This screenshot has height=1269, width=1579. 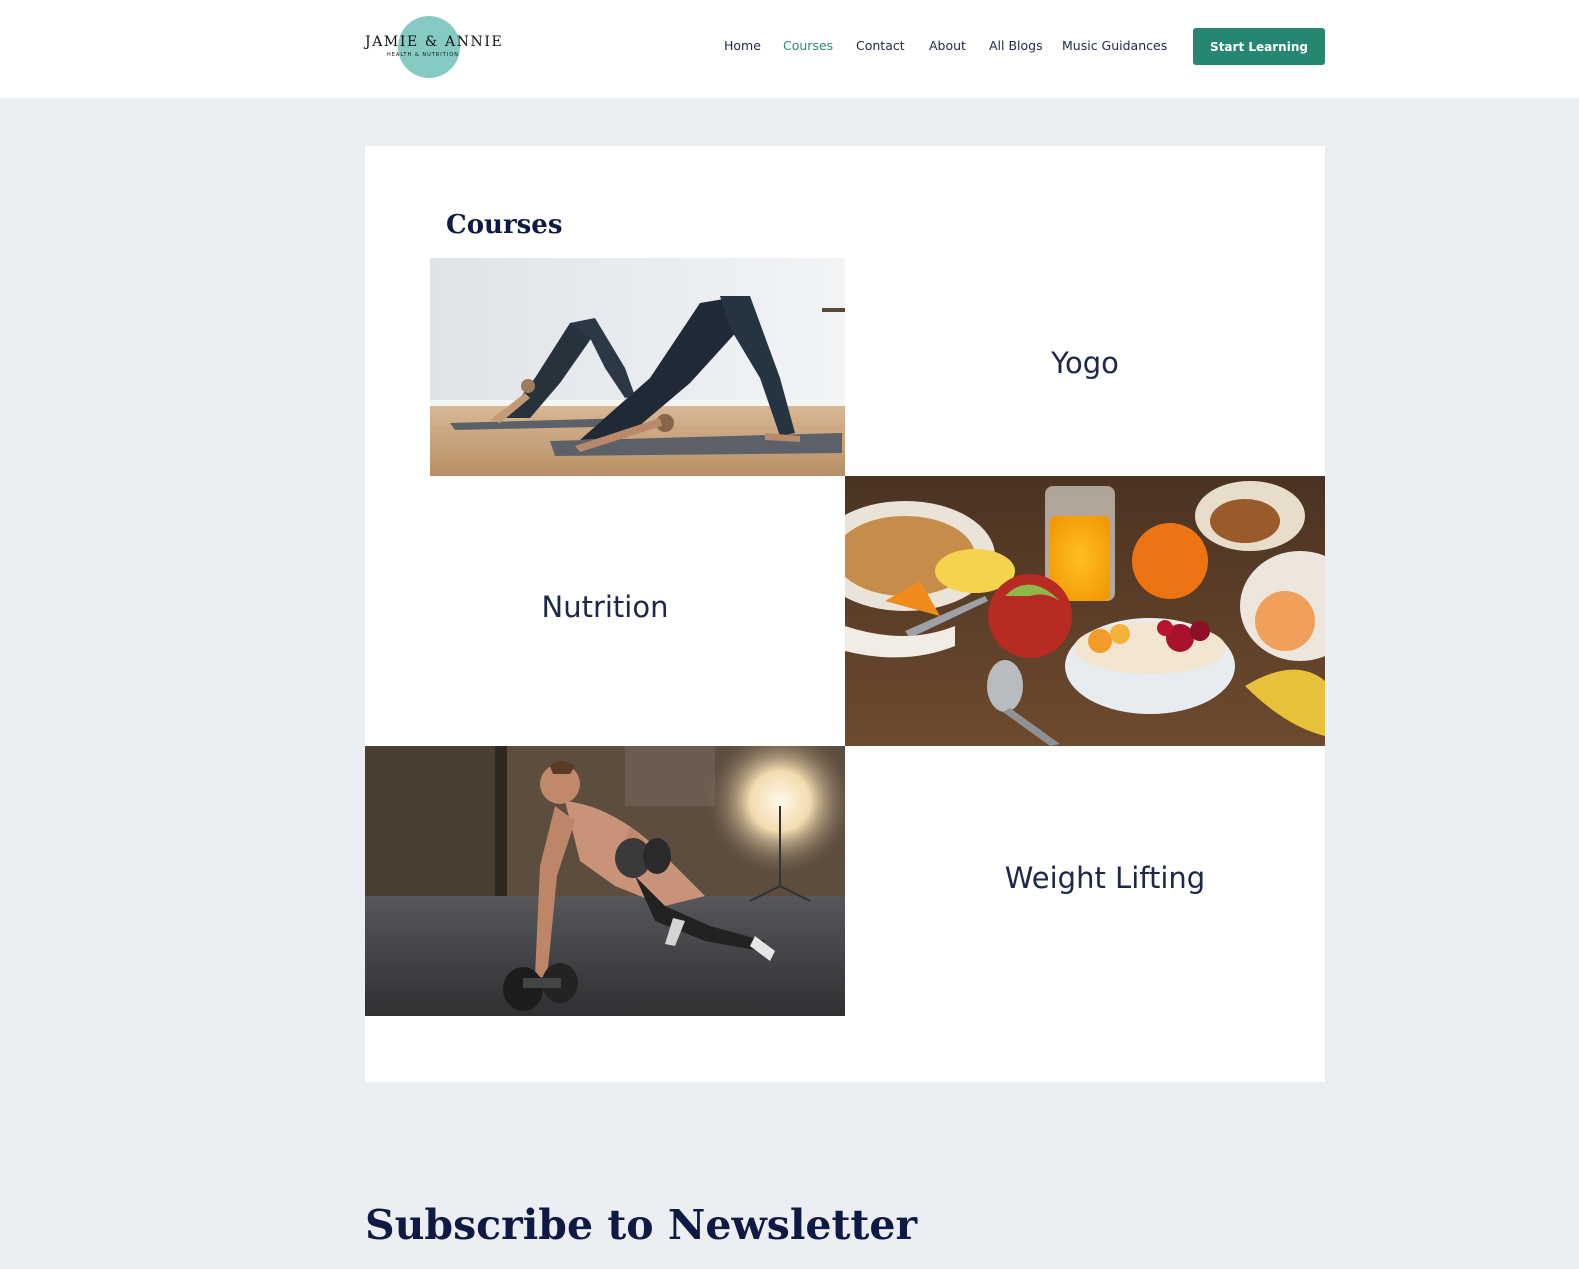 I want to click on yoga-illustration, so click(x=637, y=367).